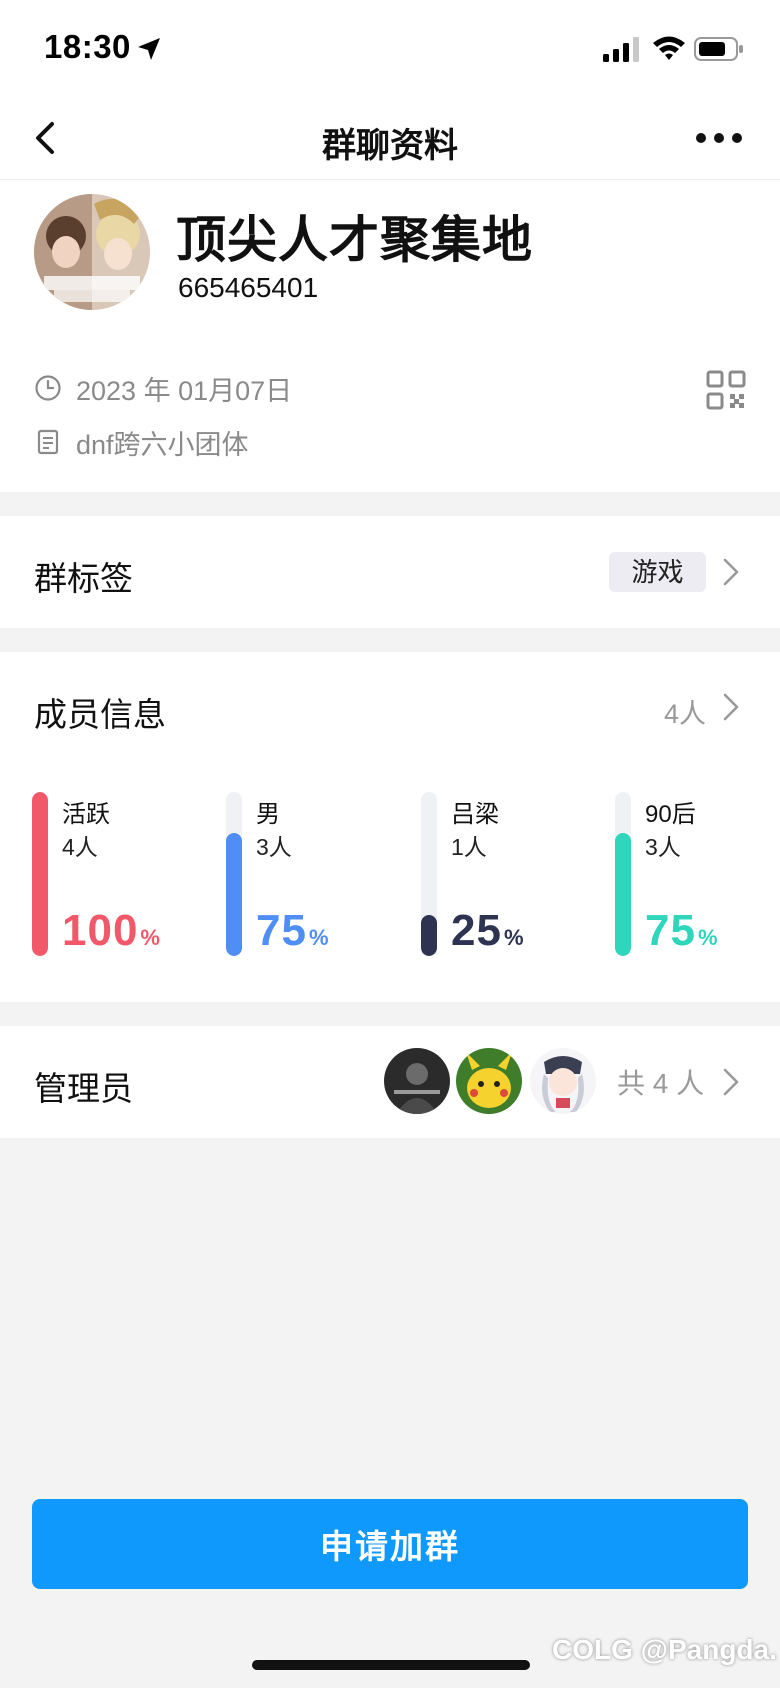  What do you see at coordinates (685, 711) in the screenshot?
I see `member-count: 4人` at bounding box center [685, 711].